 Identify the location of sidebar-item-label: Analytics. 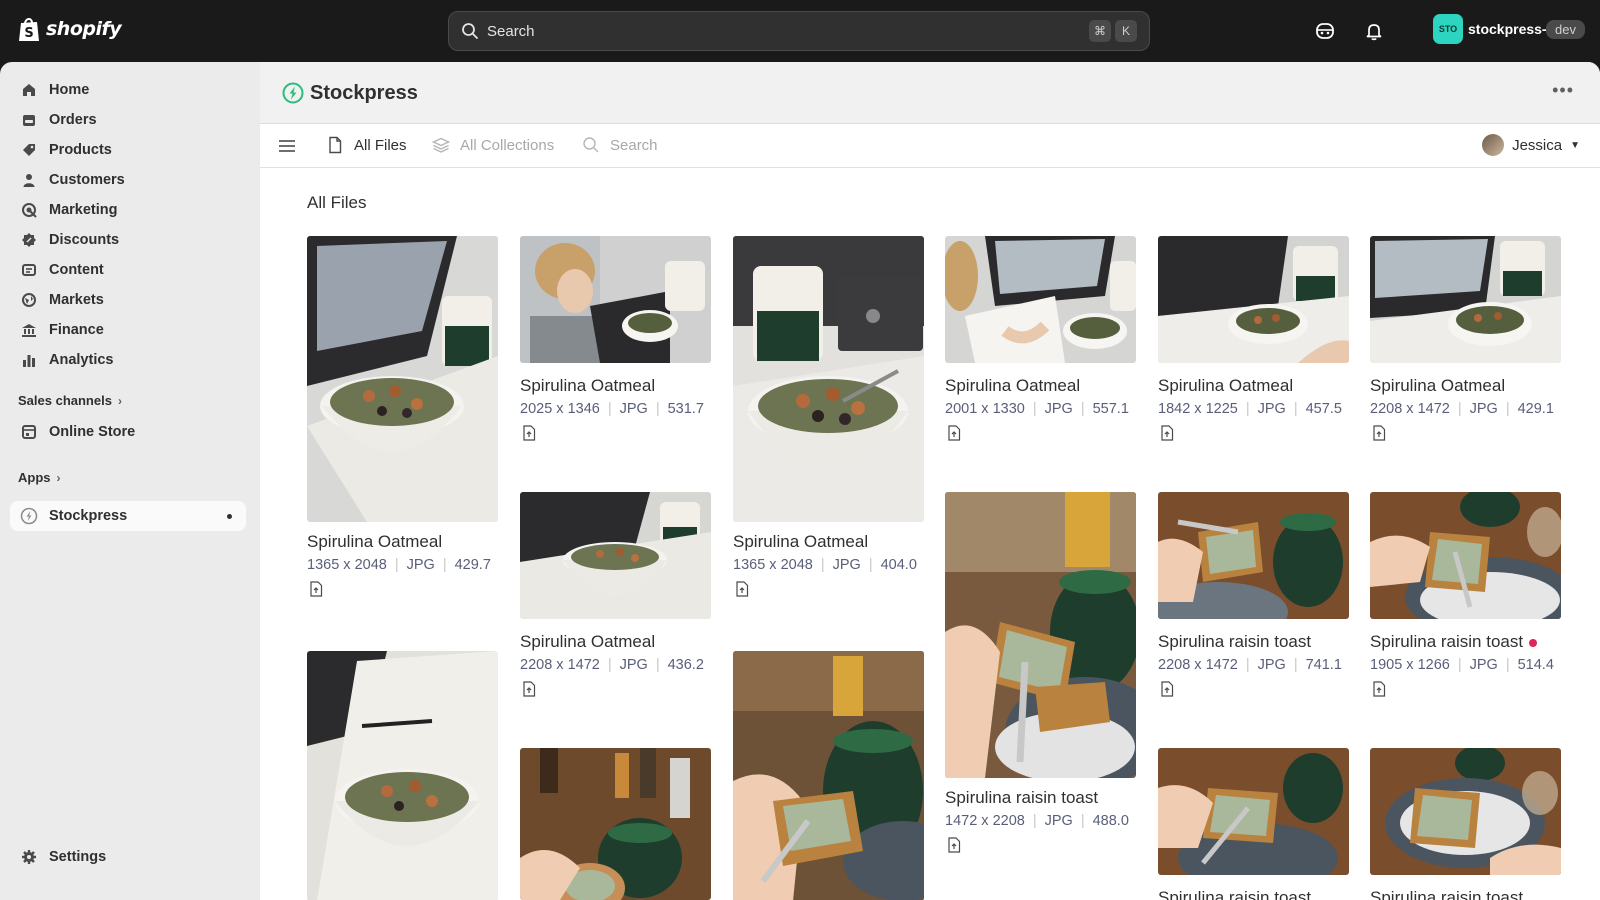
(81, 360).